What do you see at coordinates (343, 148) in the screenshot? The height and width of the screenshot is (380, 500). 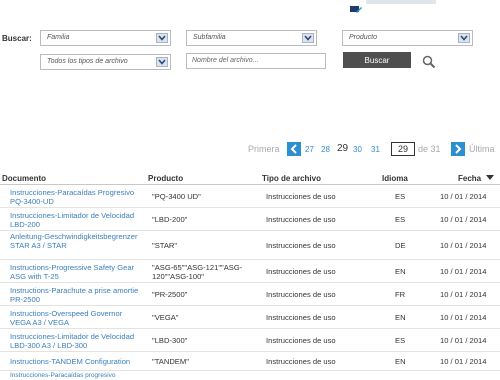 I see `pager-current-page: 29` at bounding box center [343, 148].